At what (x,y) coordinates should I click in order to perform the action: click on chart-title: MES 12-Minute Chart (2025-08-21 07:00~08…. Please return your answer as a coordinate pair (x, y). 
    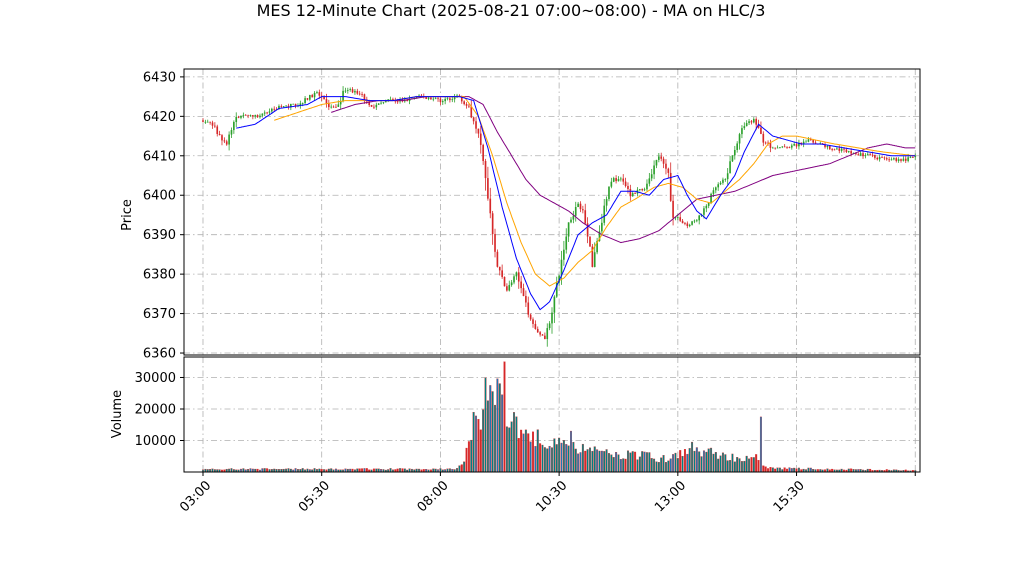
    Looking at the image, I should click on (511, 10).